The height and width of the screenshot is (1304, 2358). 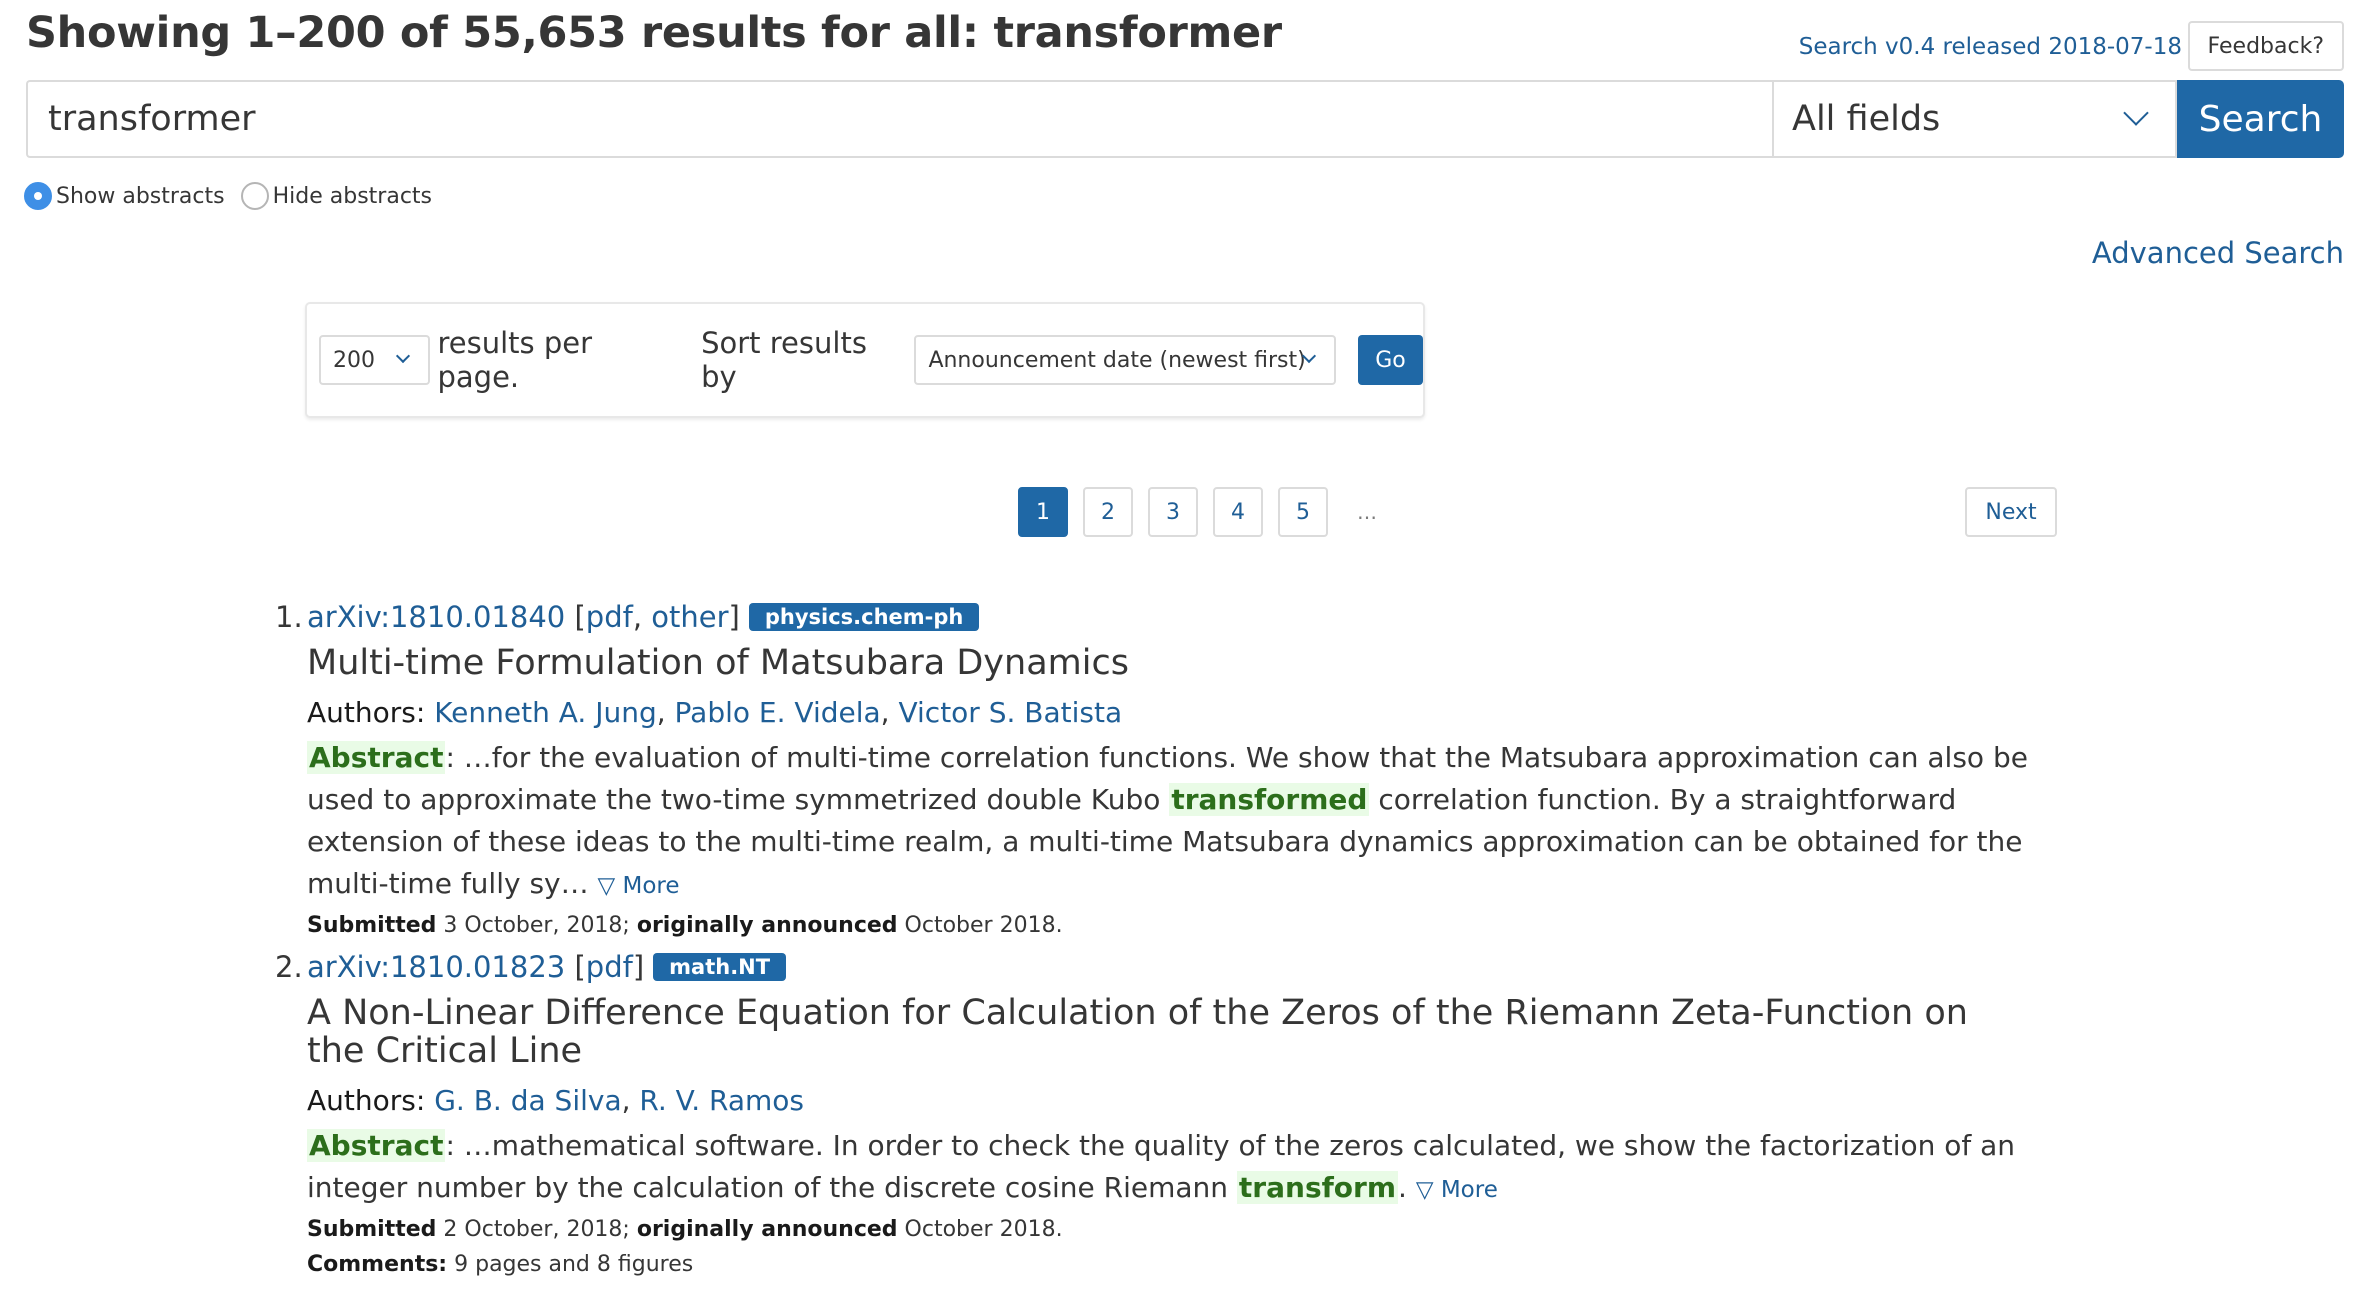 What do you see at coordinates (784, 360) in the screenshot?
I see `sort-label: Sort results by` at bounding box center [784, 360].